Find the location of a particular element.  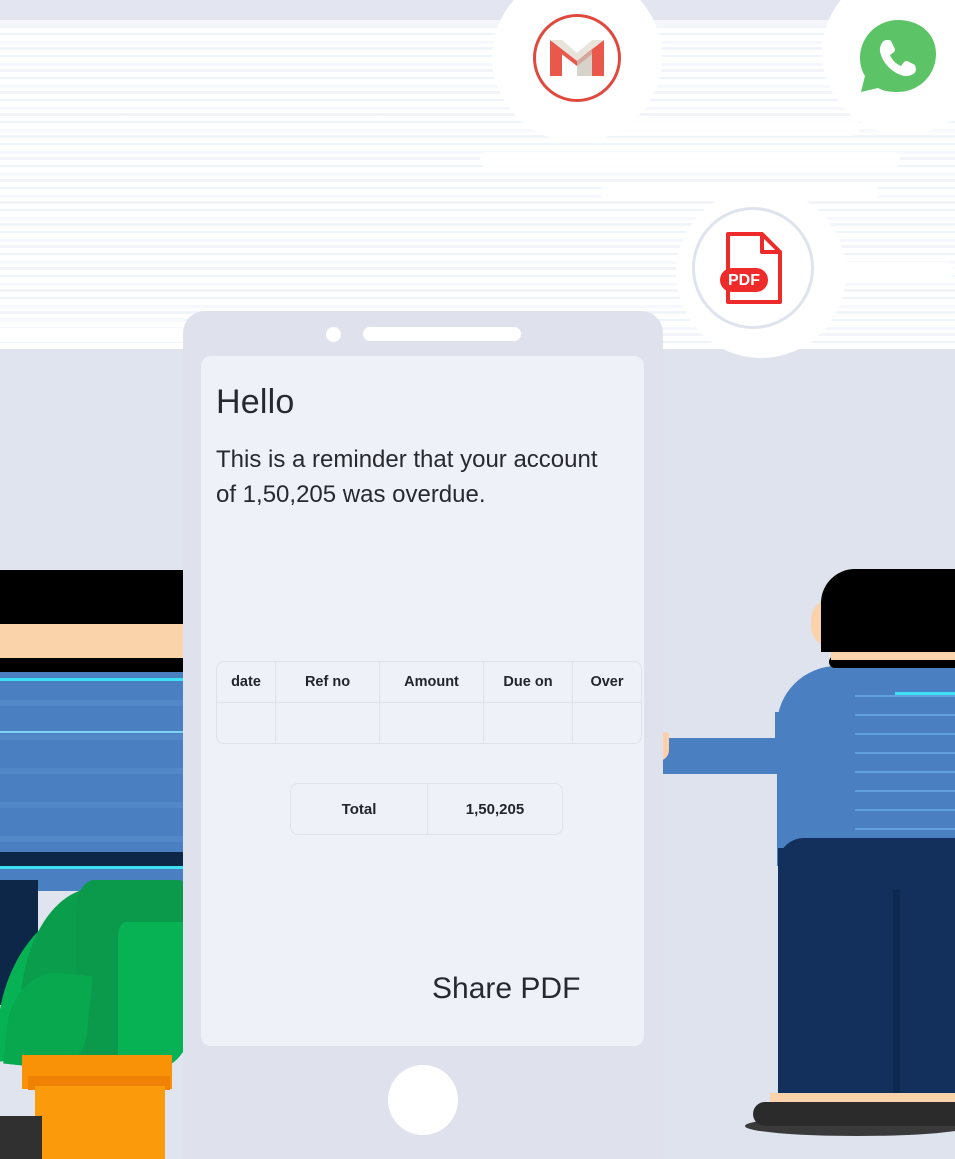

background-white-band is located at coordinates (91, 335).